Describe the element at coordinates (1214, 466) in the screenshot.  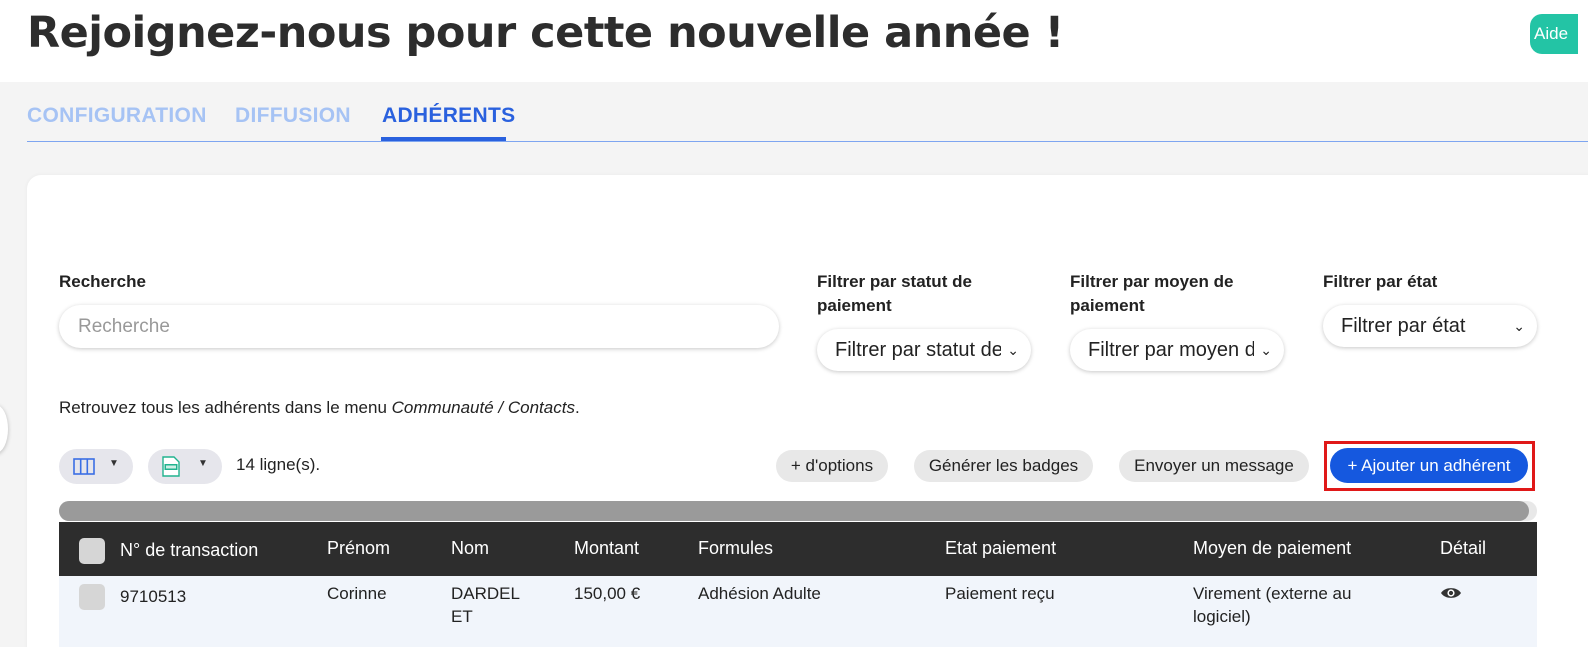
I see `send-message-button: Envoyer un message` at that location.